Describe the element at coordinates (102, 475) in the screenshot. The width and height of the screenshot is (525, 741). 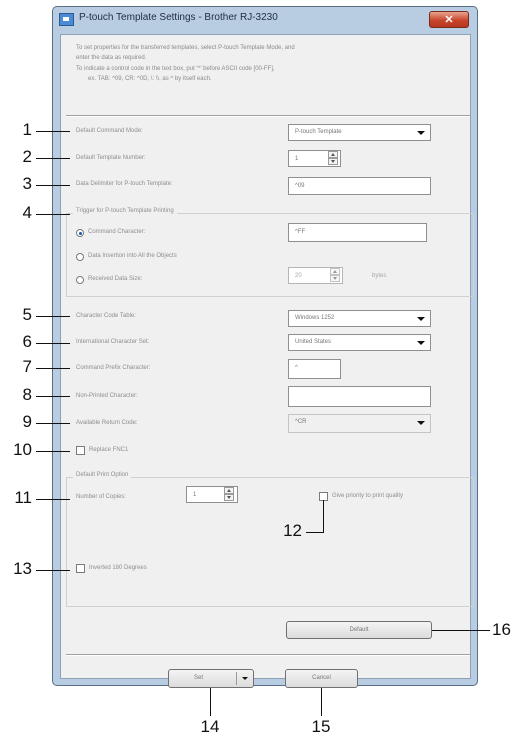
I see `print-option-group-label: Default Print Option` at that location.